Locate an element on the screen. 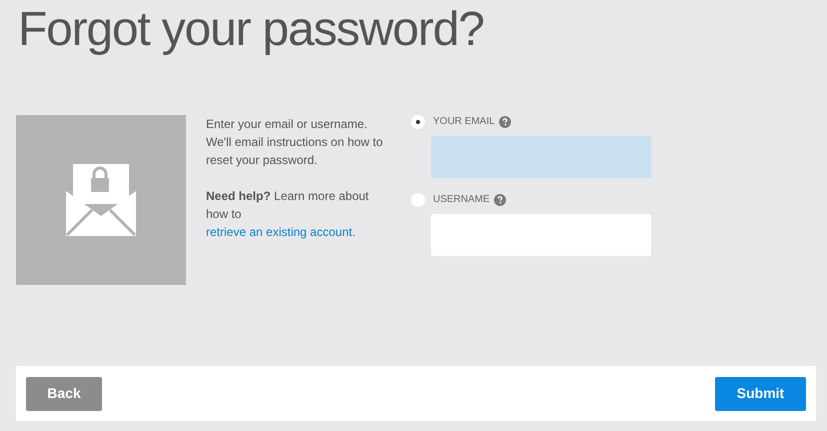 Image resolution: width=827 pixels, height=431 pixels. envelope-lock-icon is located at coordinates (101, 200).